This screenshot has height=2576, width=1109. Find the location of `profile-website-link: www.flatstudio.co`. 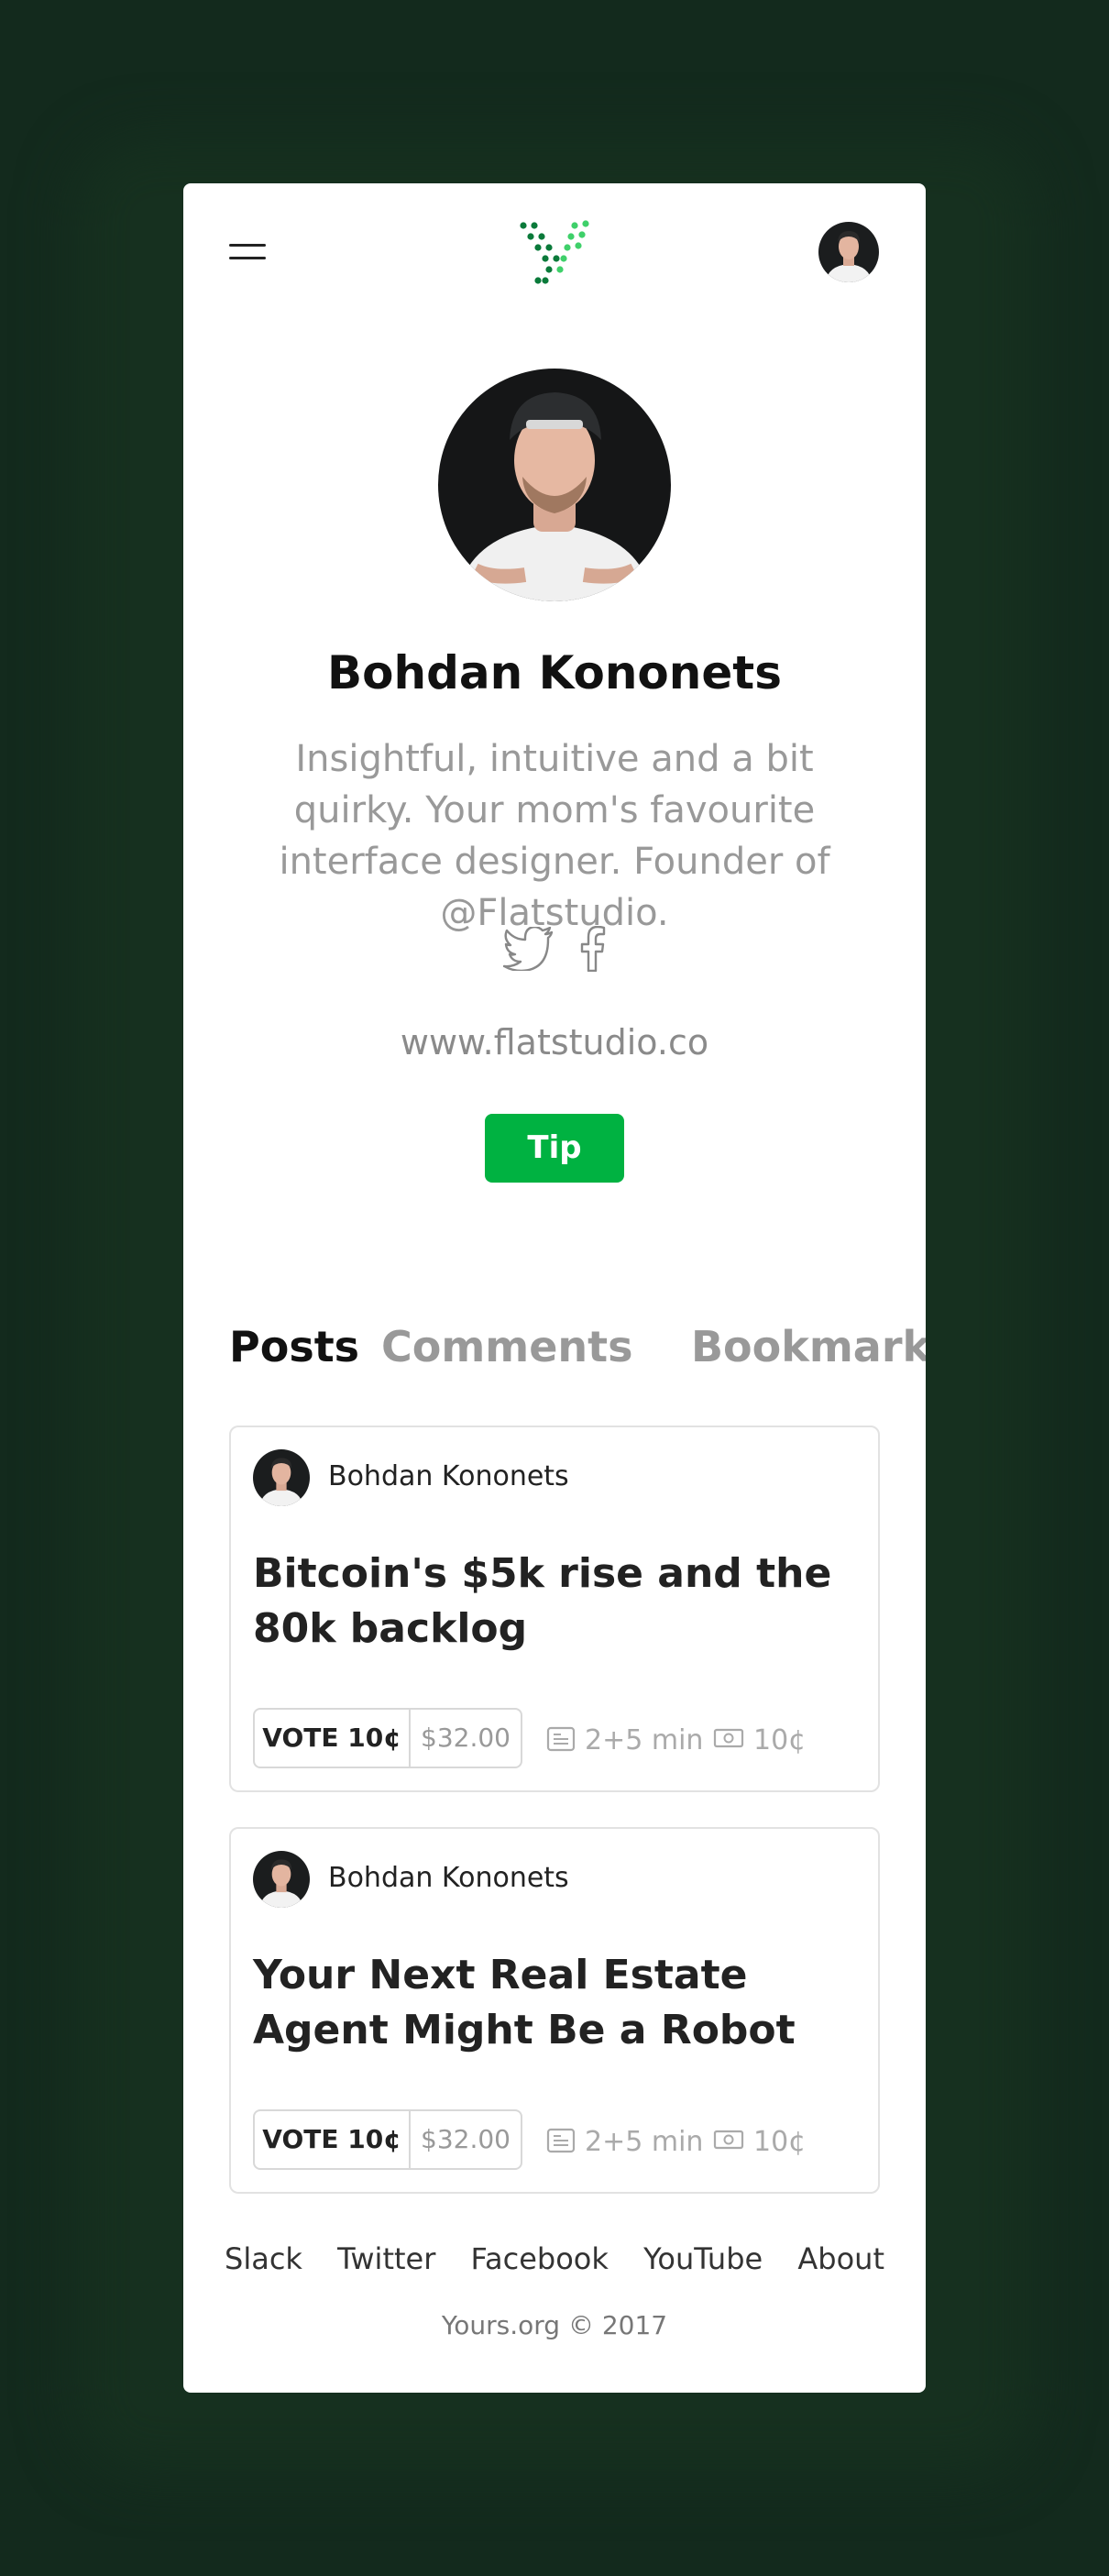

profile-website-link: www.flatstudio.co is located at coordinates (554, 1042).